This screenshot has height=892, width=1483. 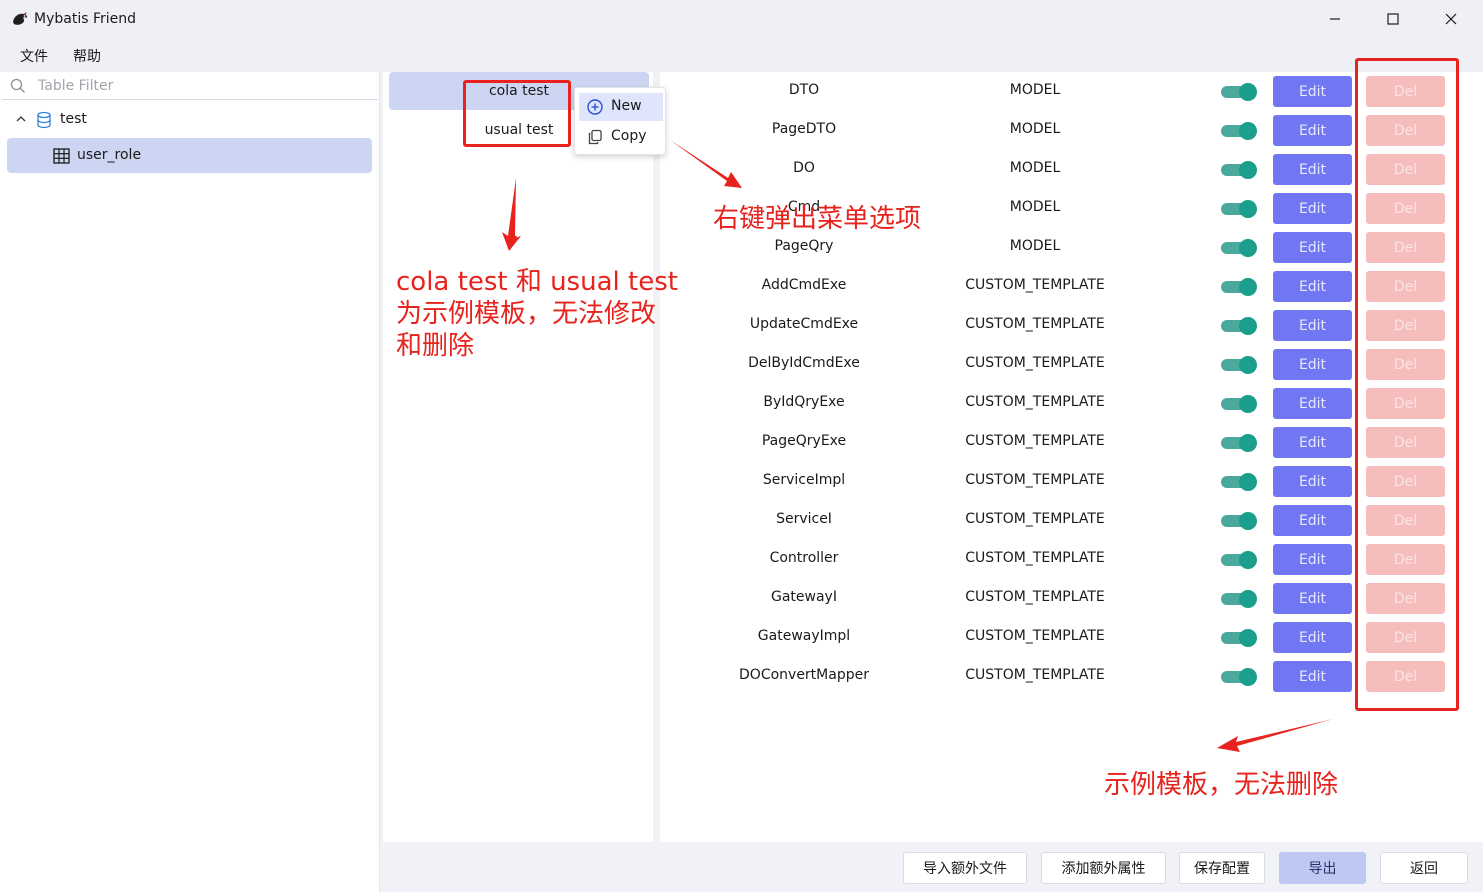 What do you see at coordinates (34, 56) in the screenshot?
I see `menu-file: 文件` at bounding box center [34, 56].